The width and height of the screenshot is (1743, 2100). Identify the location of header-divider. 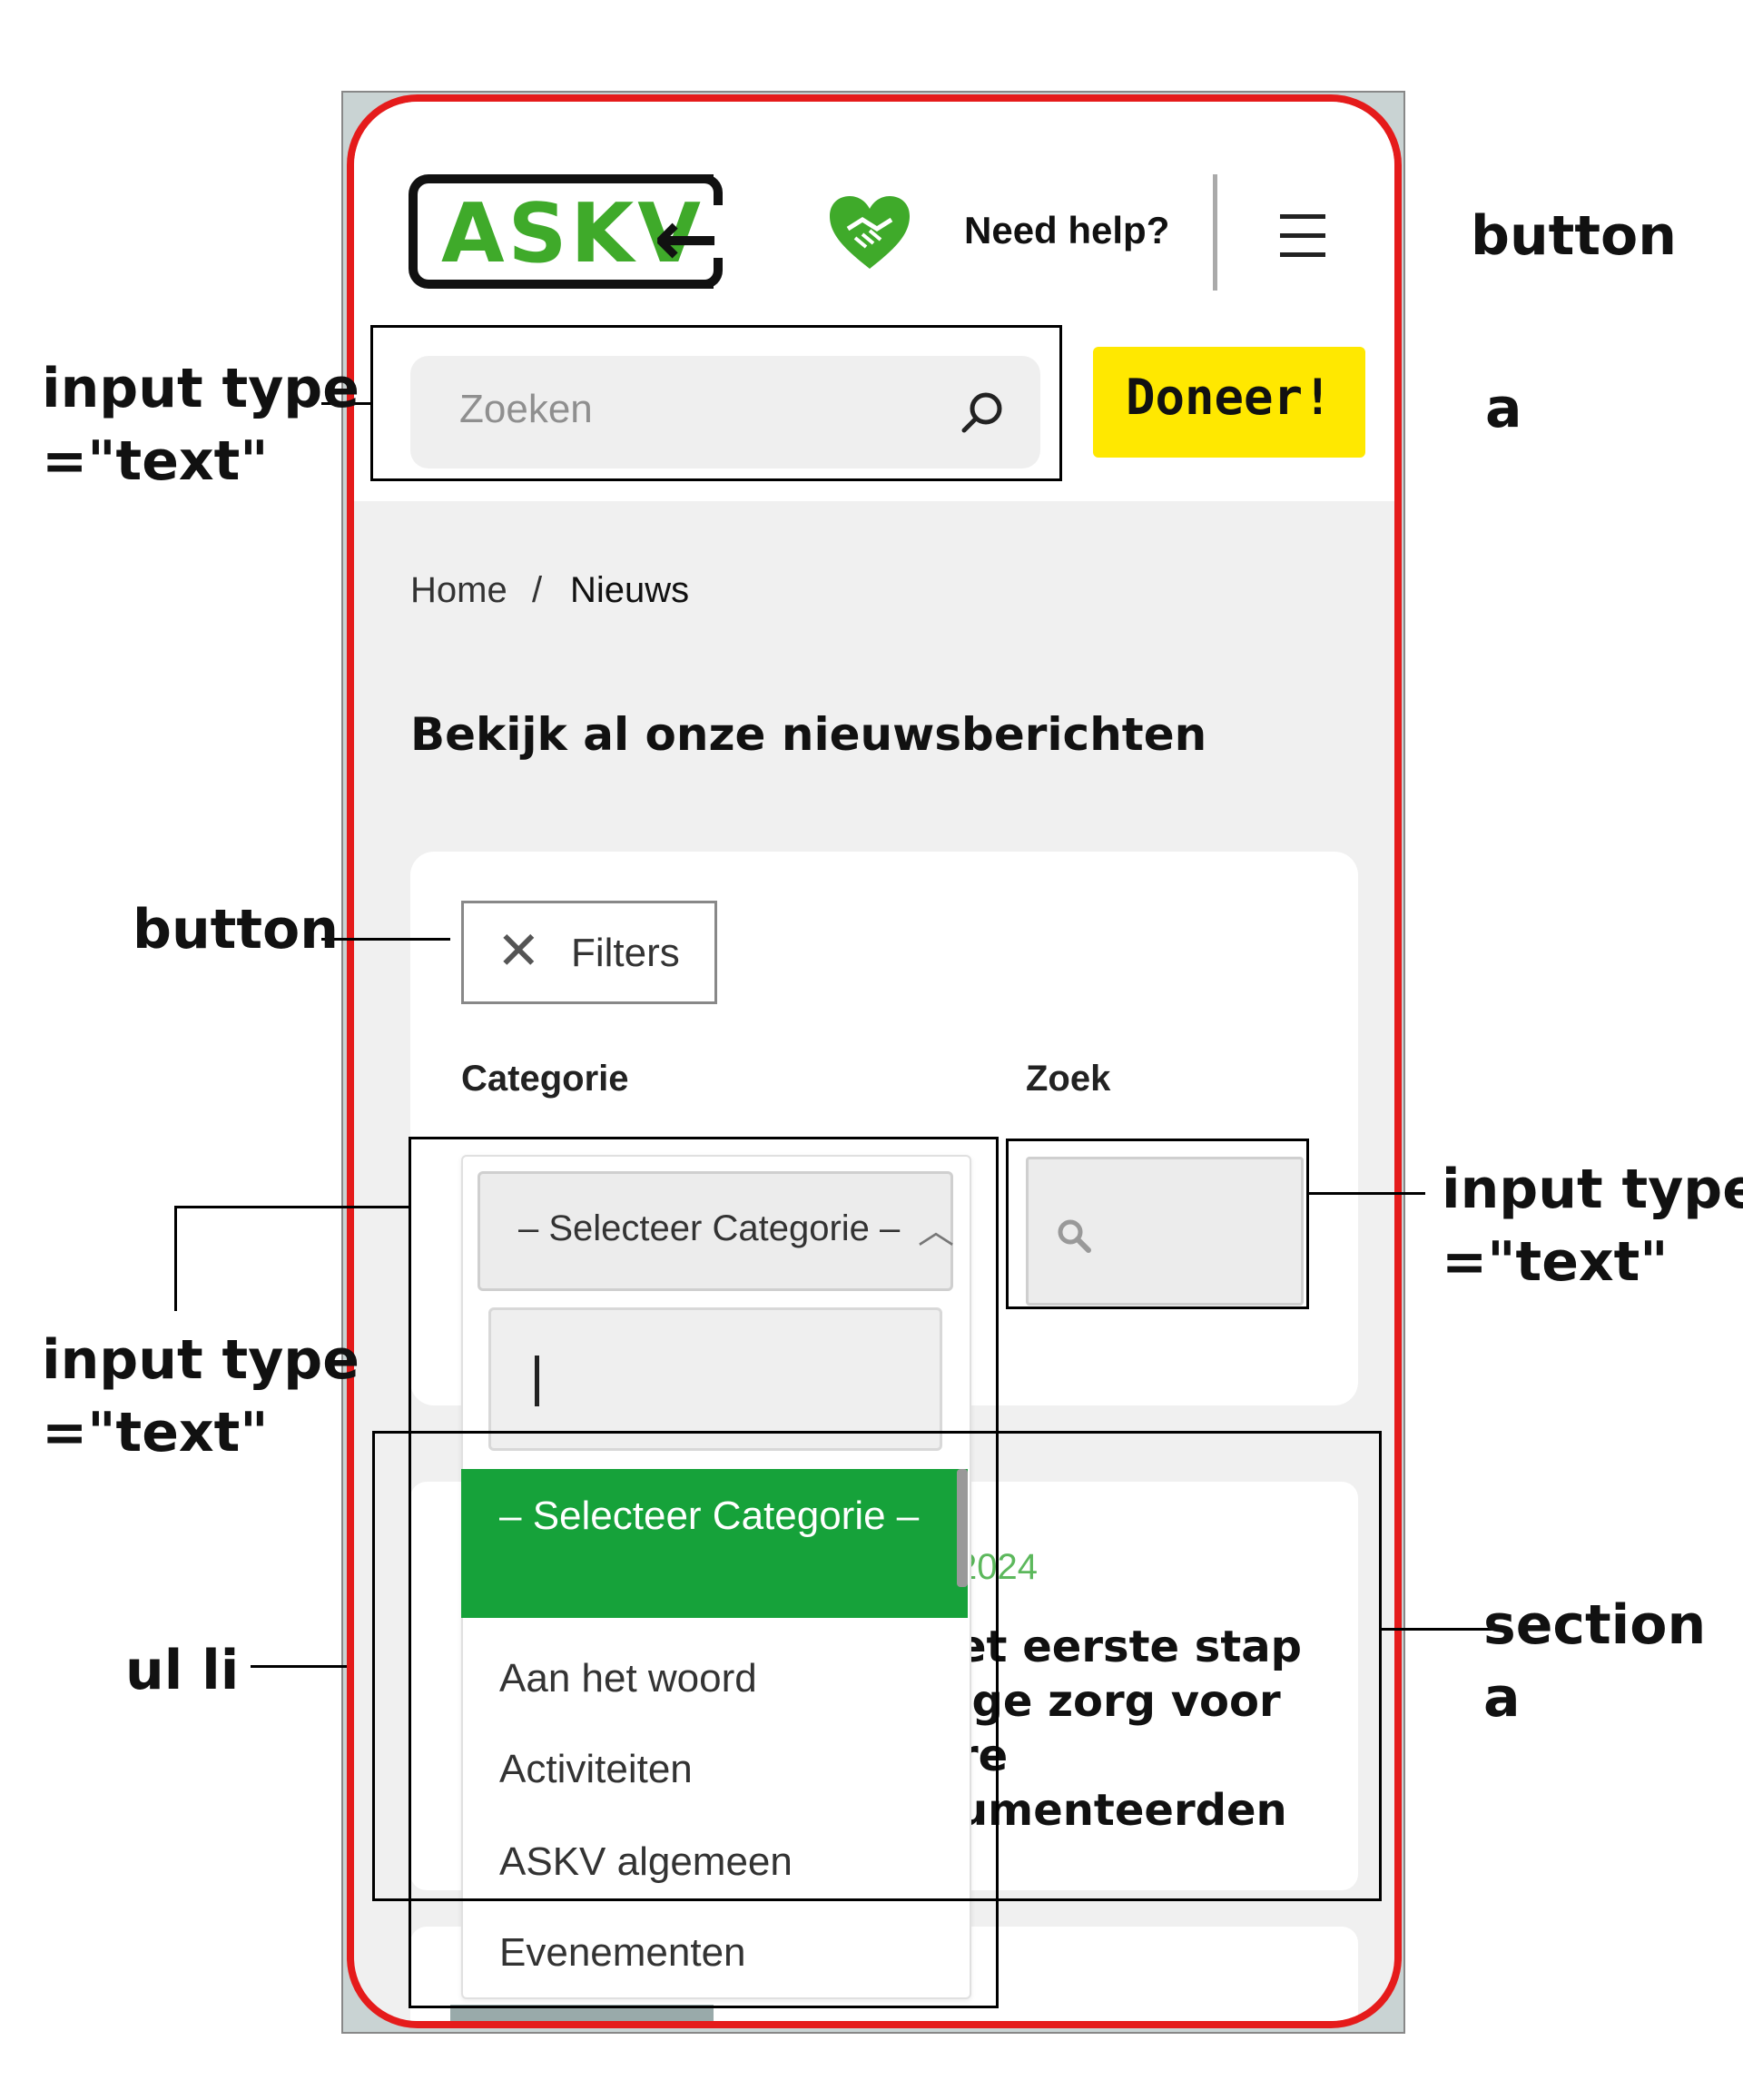
(1215, 232).